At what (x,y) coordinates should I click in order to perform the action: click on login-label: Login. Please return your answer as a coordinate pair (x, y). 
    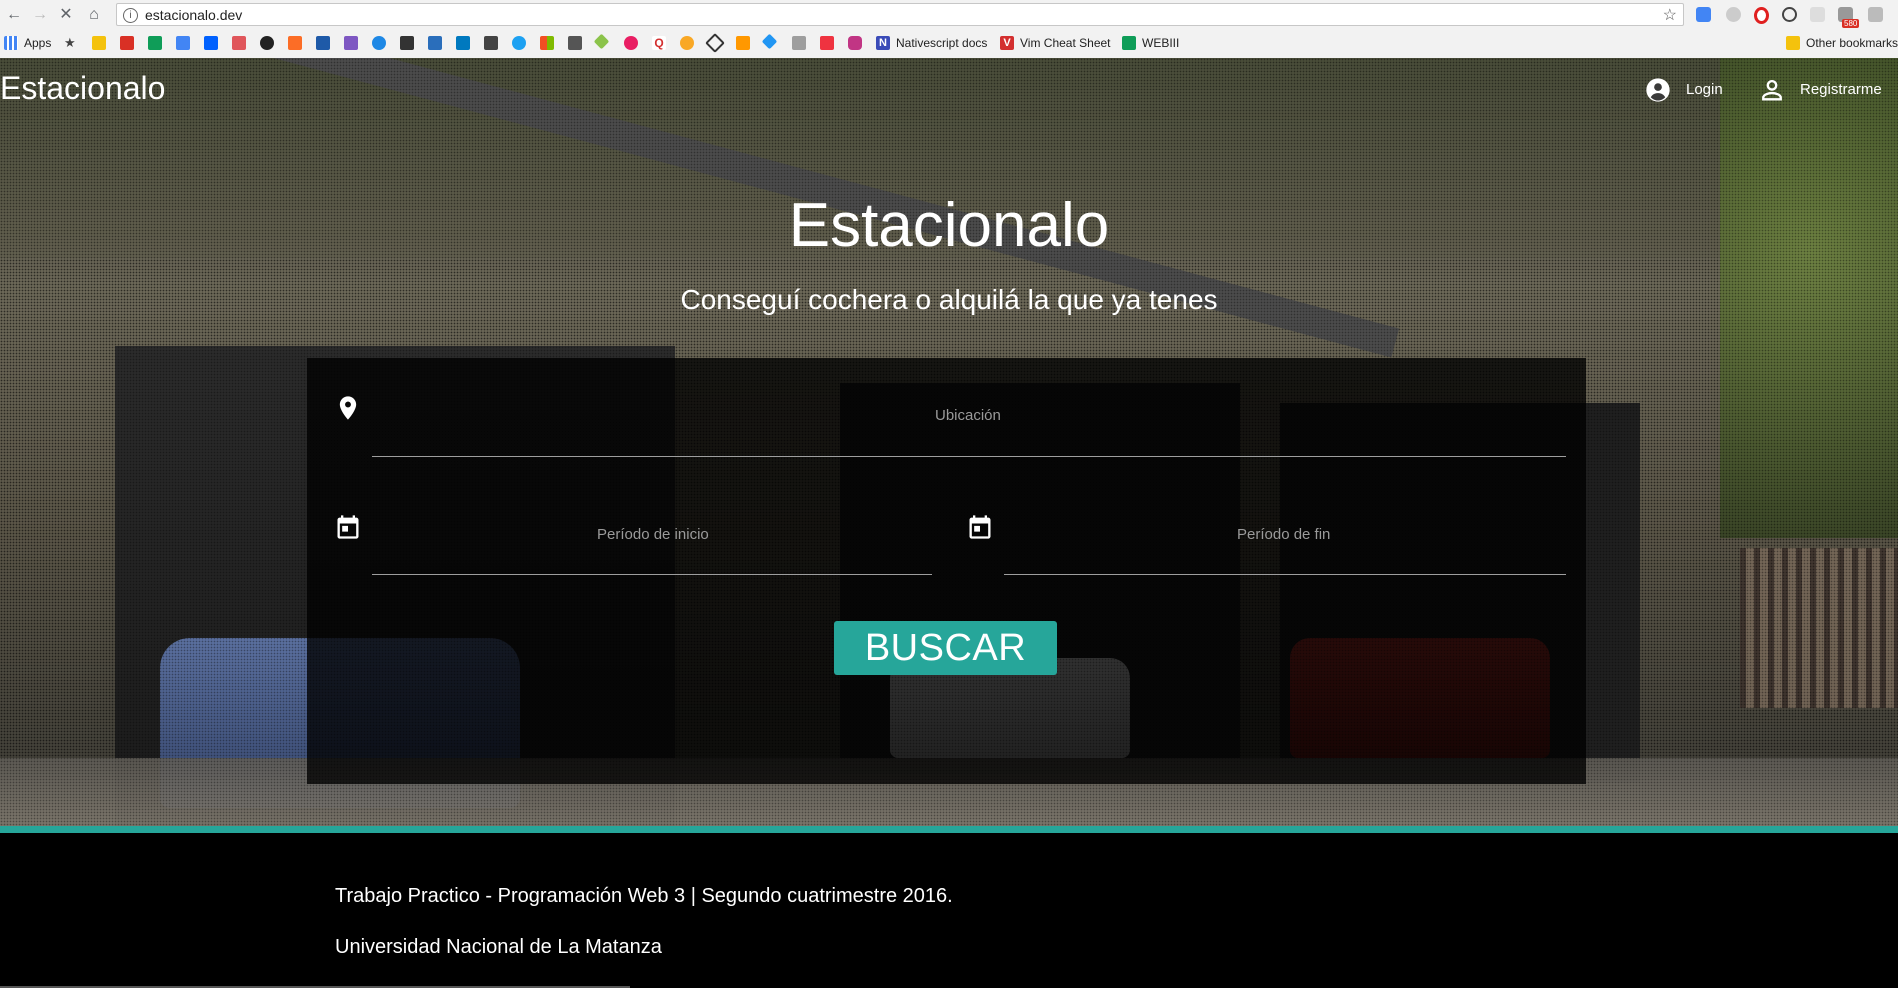
    Looking at the image, I should click on (1704, 89).